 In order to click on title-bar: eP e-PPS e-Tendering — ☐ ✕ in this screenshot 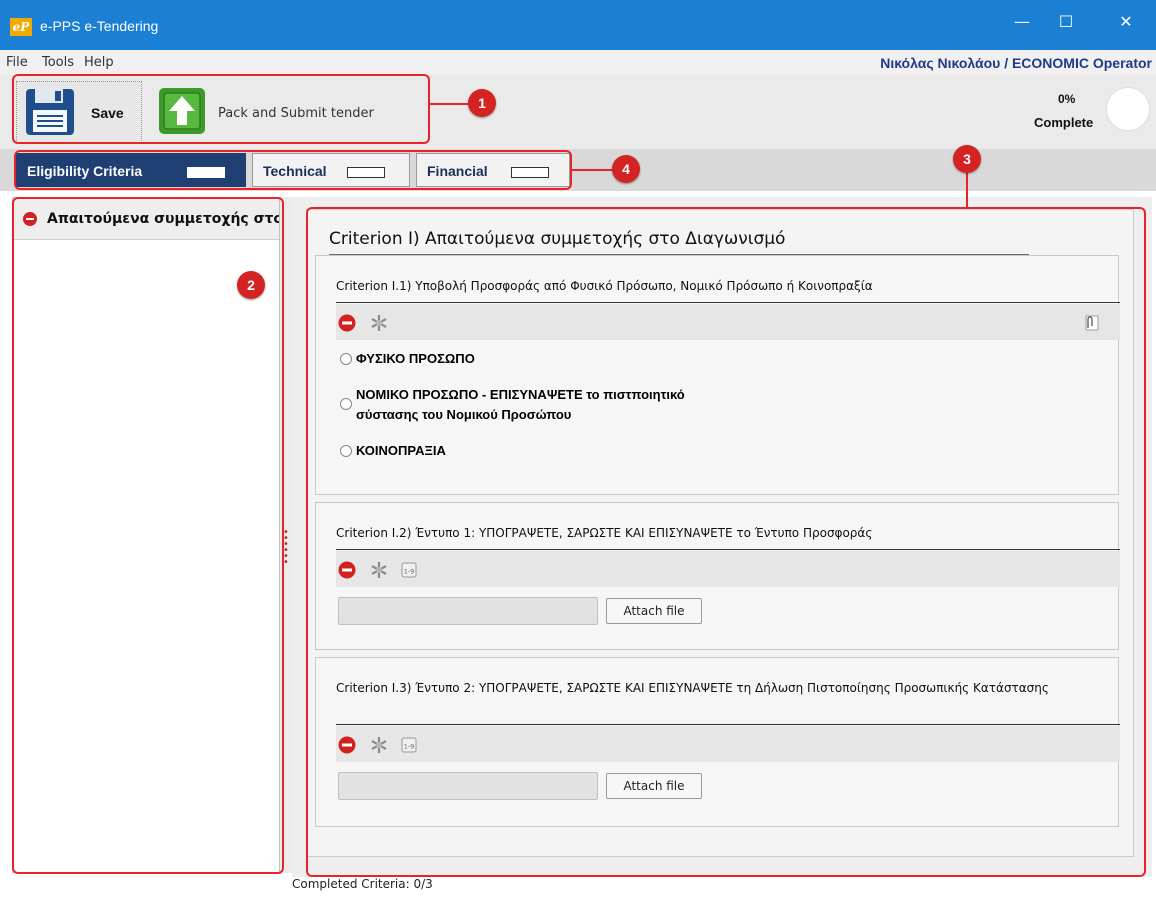, I will do `click(578, 25)`.